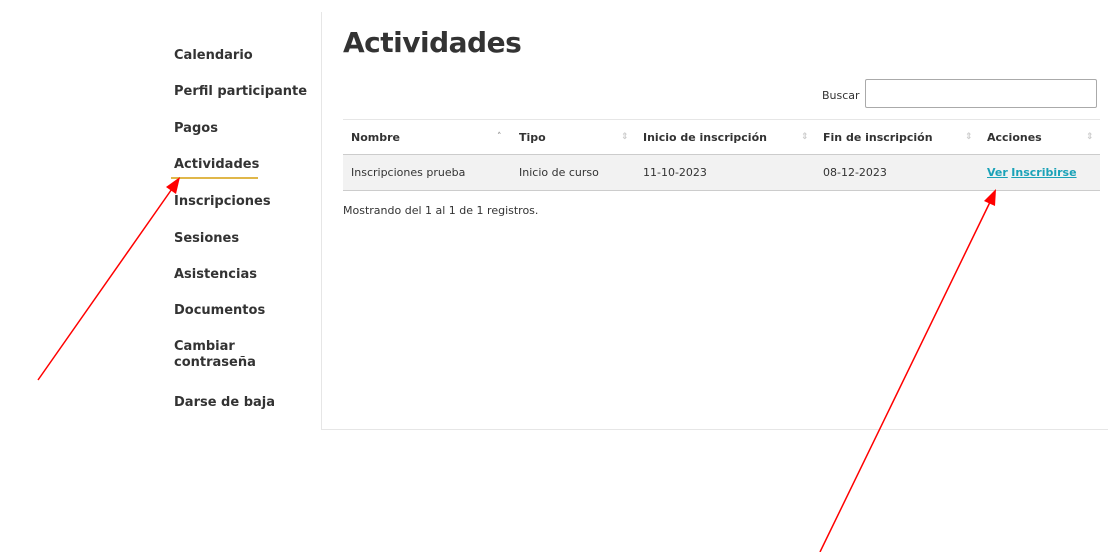 Image resolution: width=1108 pixels, height=552 pixels. Describe the element at coordinates (375, 137) in the screenshot. I see `column-header-label: Nombre` at that location.